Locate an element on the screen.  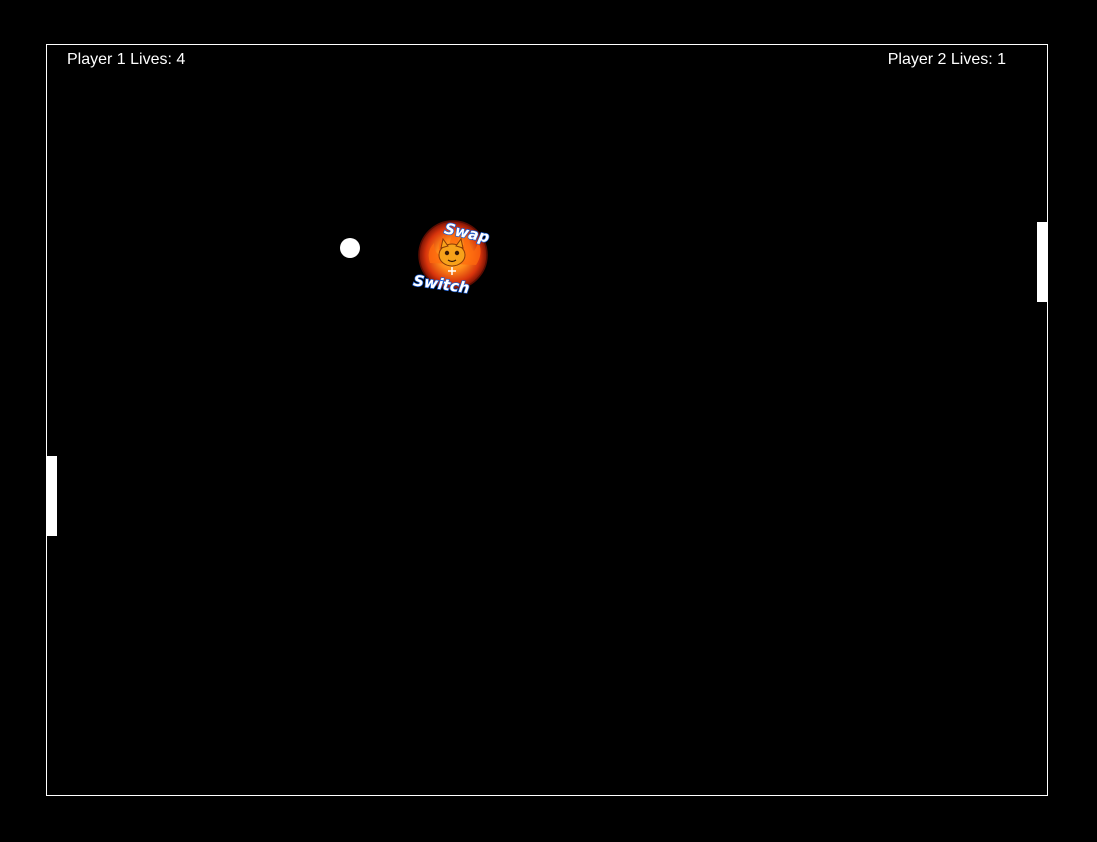
swap-switch-powerup: Swap Switch is located at coordinates (452, 255).